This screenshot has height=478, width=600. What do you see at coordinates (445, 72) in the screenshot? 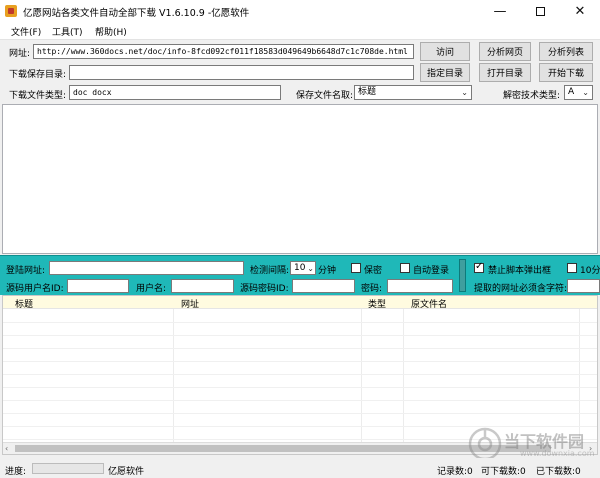
I see `set-dir-button: 指定目录` at bounding box center [445, 72].